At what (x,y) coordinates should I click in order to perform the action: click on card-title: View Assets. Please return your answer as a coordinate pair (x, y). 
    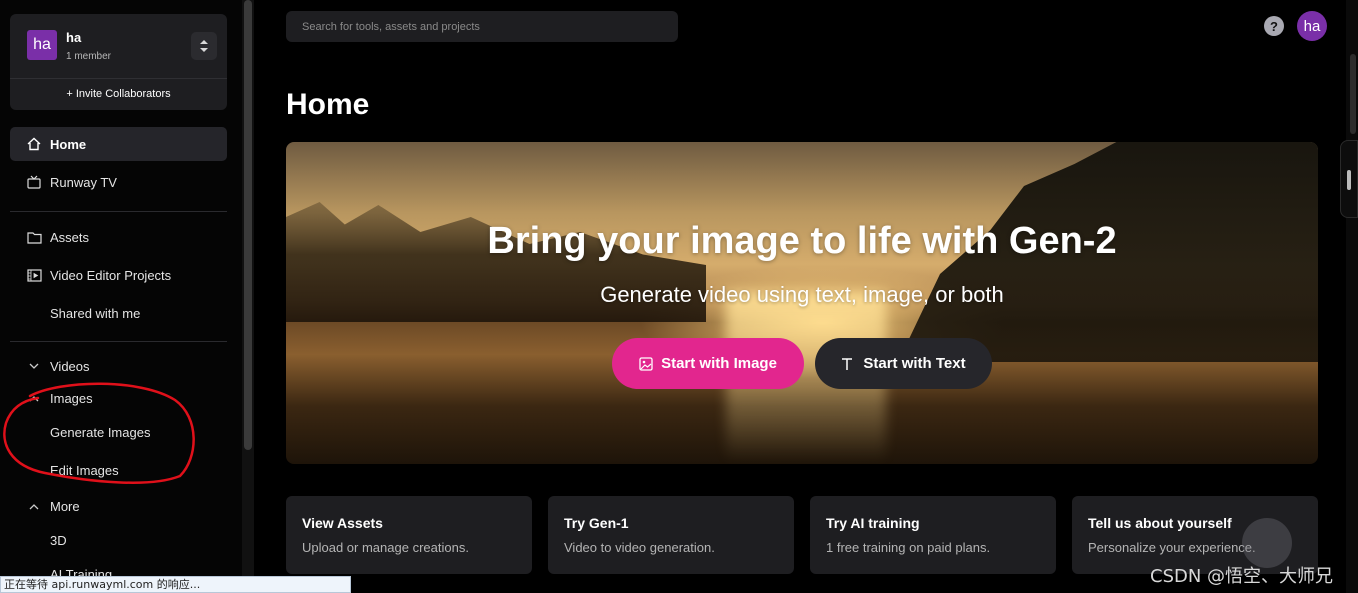
    Looking at the image, I should click on (342, 523).